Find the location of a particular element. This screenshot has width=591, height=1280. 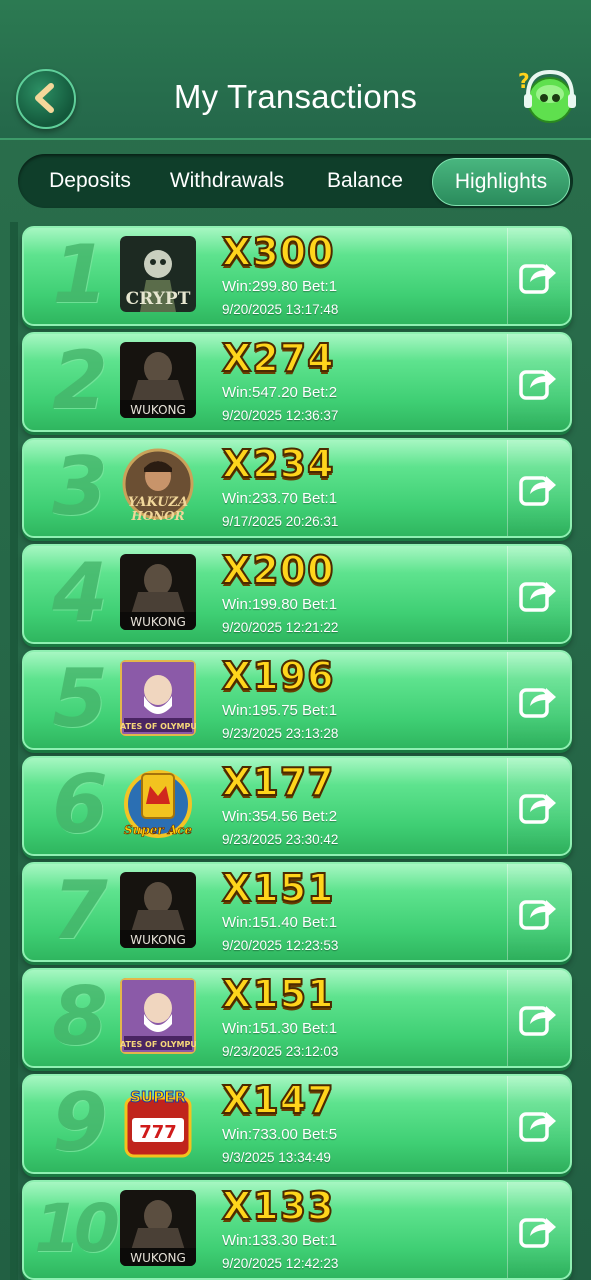

tab-balance: Balance is located at coordinates (365, 181).